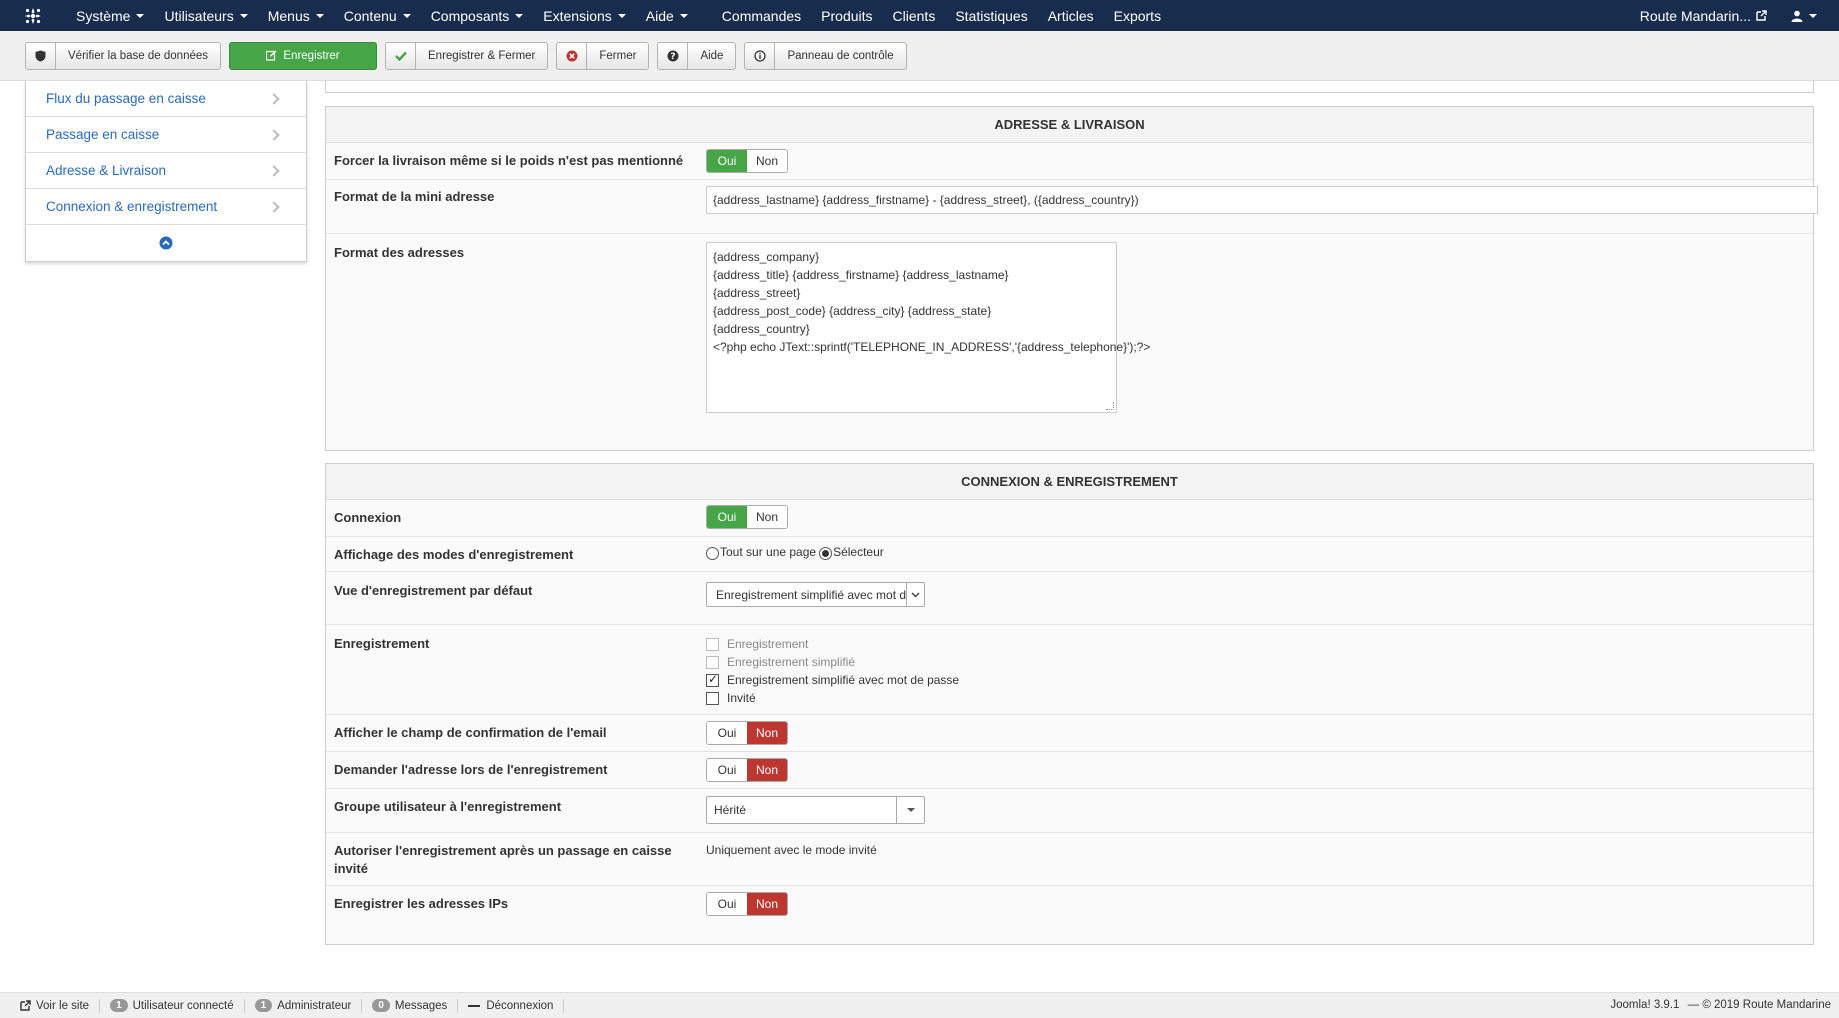 The width and height of the screenshot is (1839, 1018). Describe the element at coordinates (1069, 518) in the screenshot. I see `login-row: Connexion Oui Non` at that location.